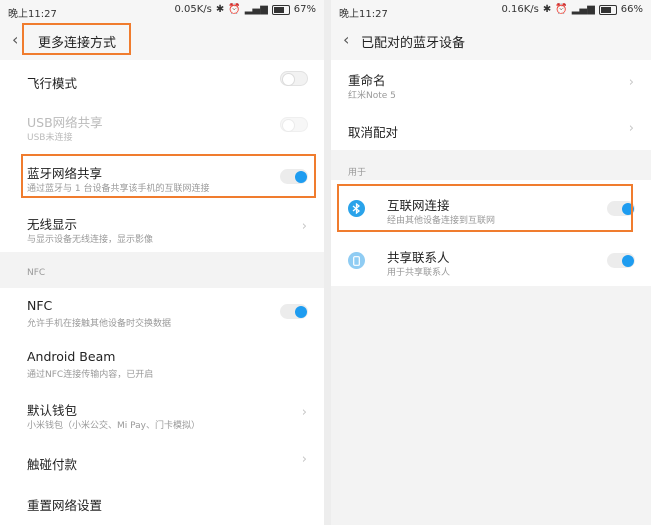 This screenshot has height=525, width=651. Describe the element at coordinates (621, 260) in the screenshot. I see `share-contacts-toggle` at that location.